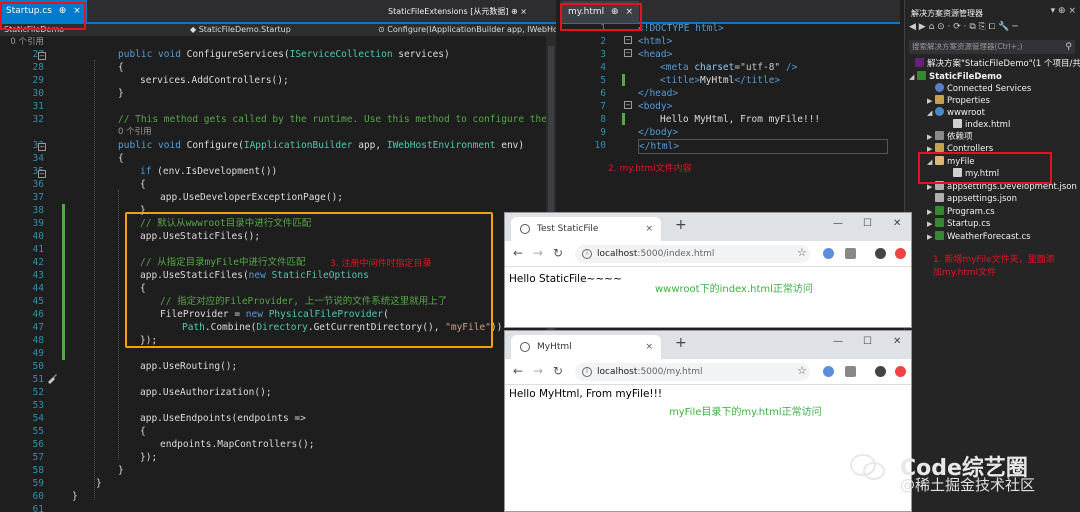 This screenshot has height=512, width=1080. I want to click on line-number: 46, so click(38, 314).